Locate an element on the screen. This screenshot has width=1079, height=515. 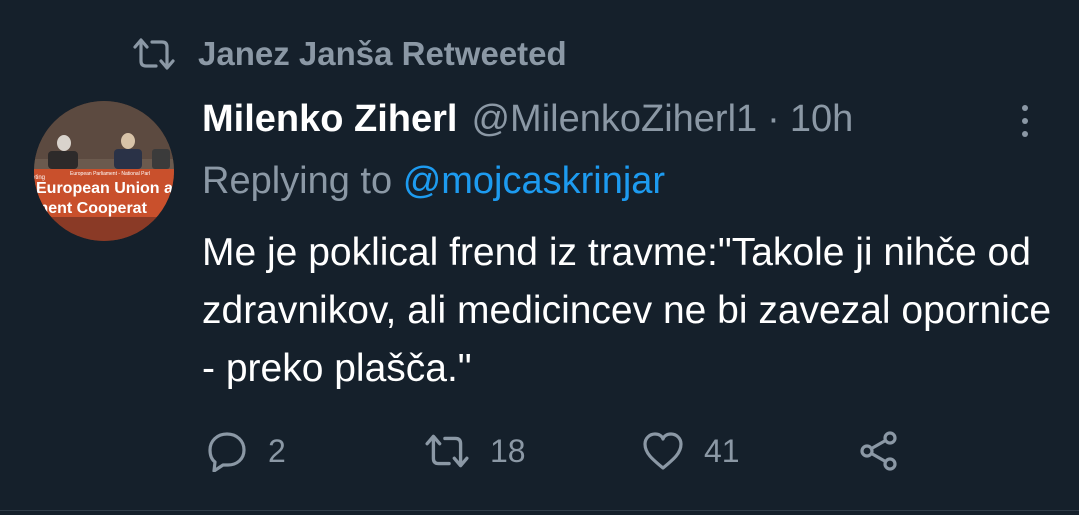
replying-prefix: Replying to is located at coordinates (297, 181).